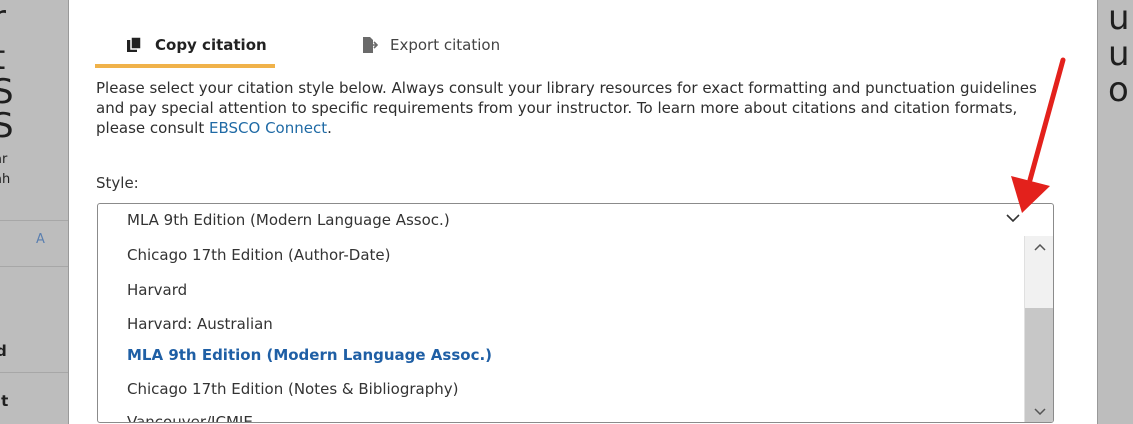 This screenshot has height=424, width=1133. I want to click on background-text-fragment: d, so click(3, 351).